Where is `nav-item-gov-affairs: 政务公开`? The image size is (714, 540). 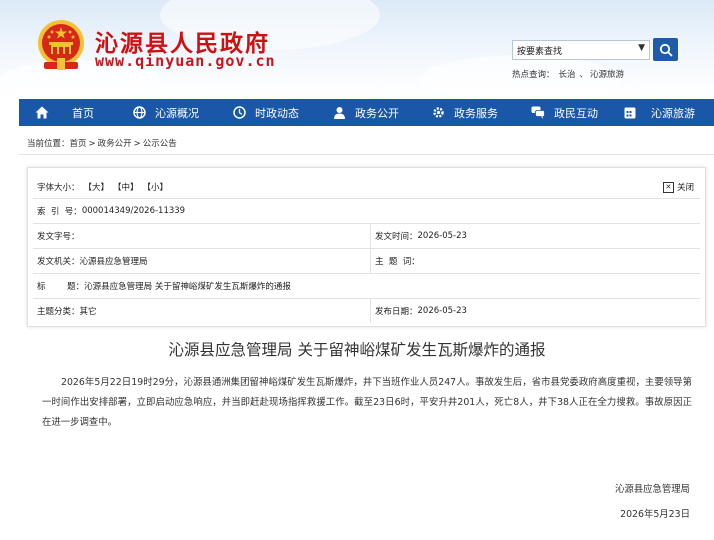 nav-item-gov-affairs: 政务公开 is located at coordinates (366, 112).